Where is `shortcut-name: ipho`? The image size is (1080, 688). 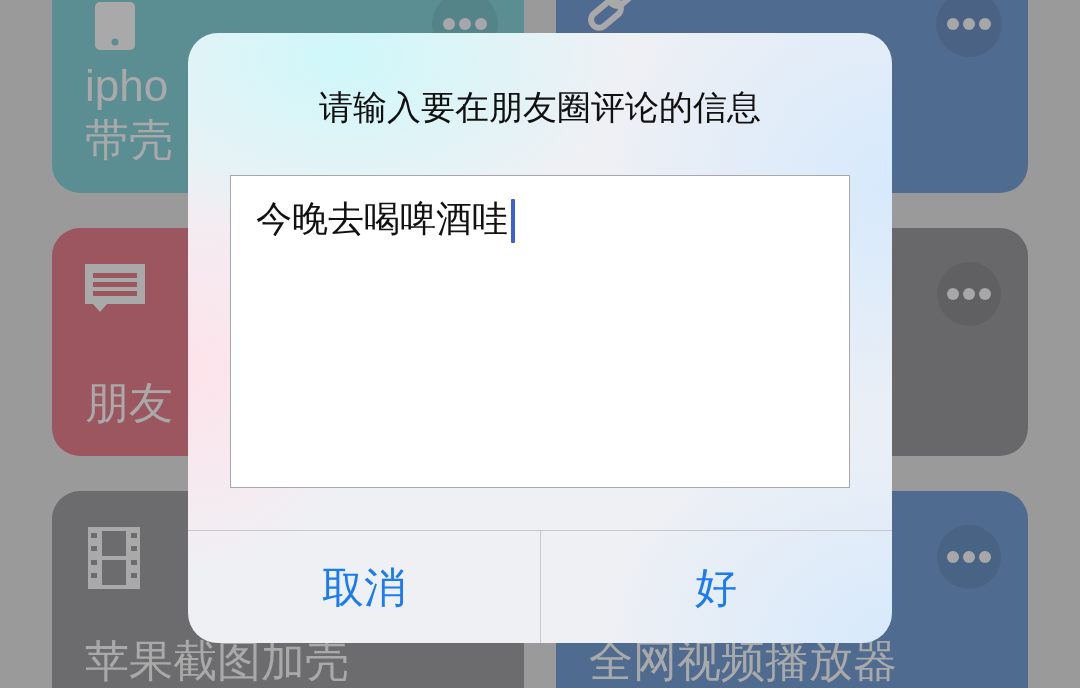
shortcut-name: ipho is located at coordinates (127, 86).